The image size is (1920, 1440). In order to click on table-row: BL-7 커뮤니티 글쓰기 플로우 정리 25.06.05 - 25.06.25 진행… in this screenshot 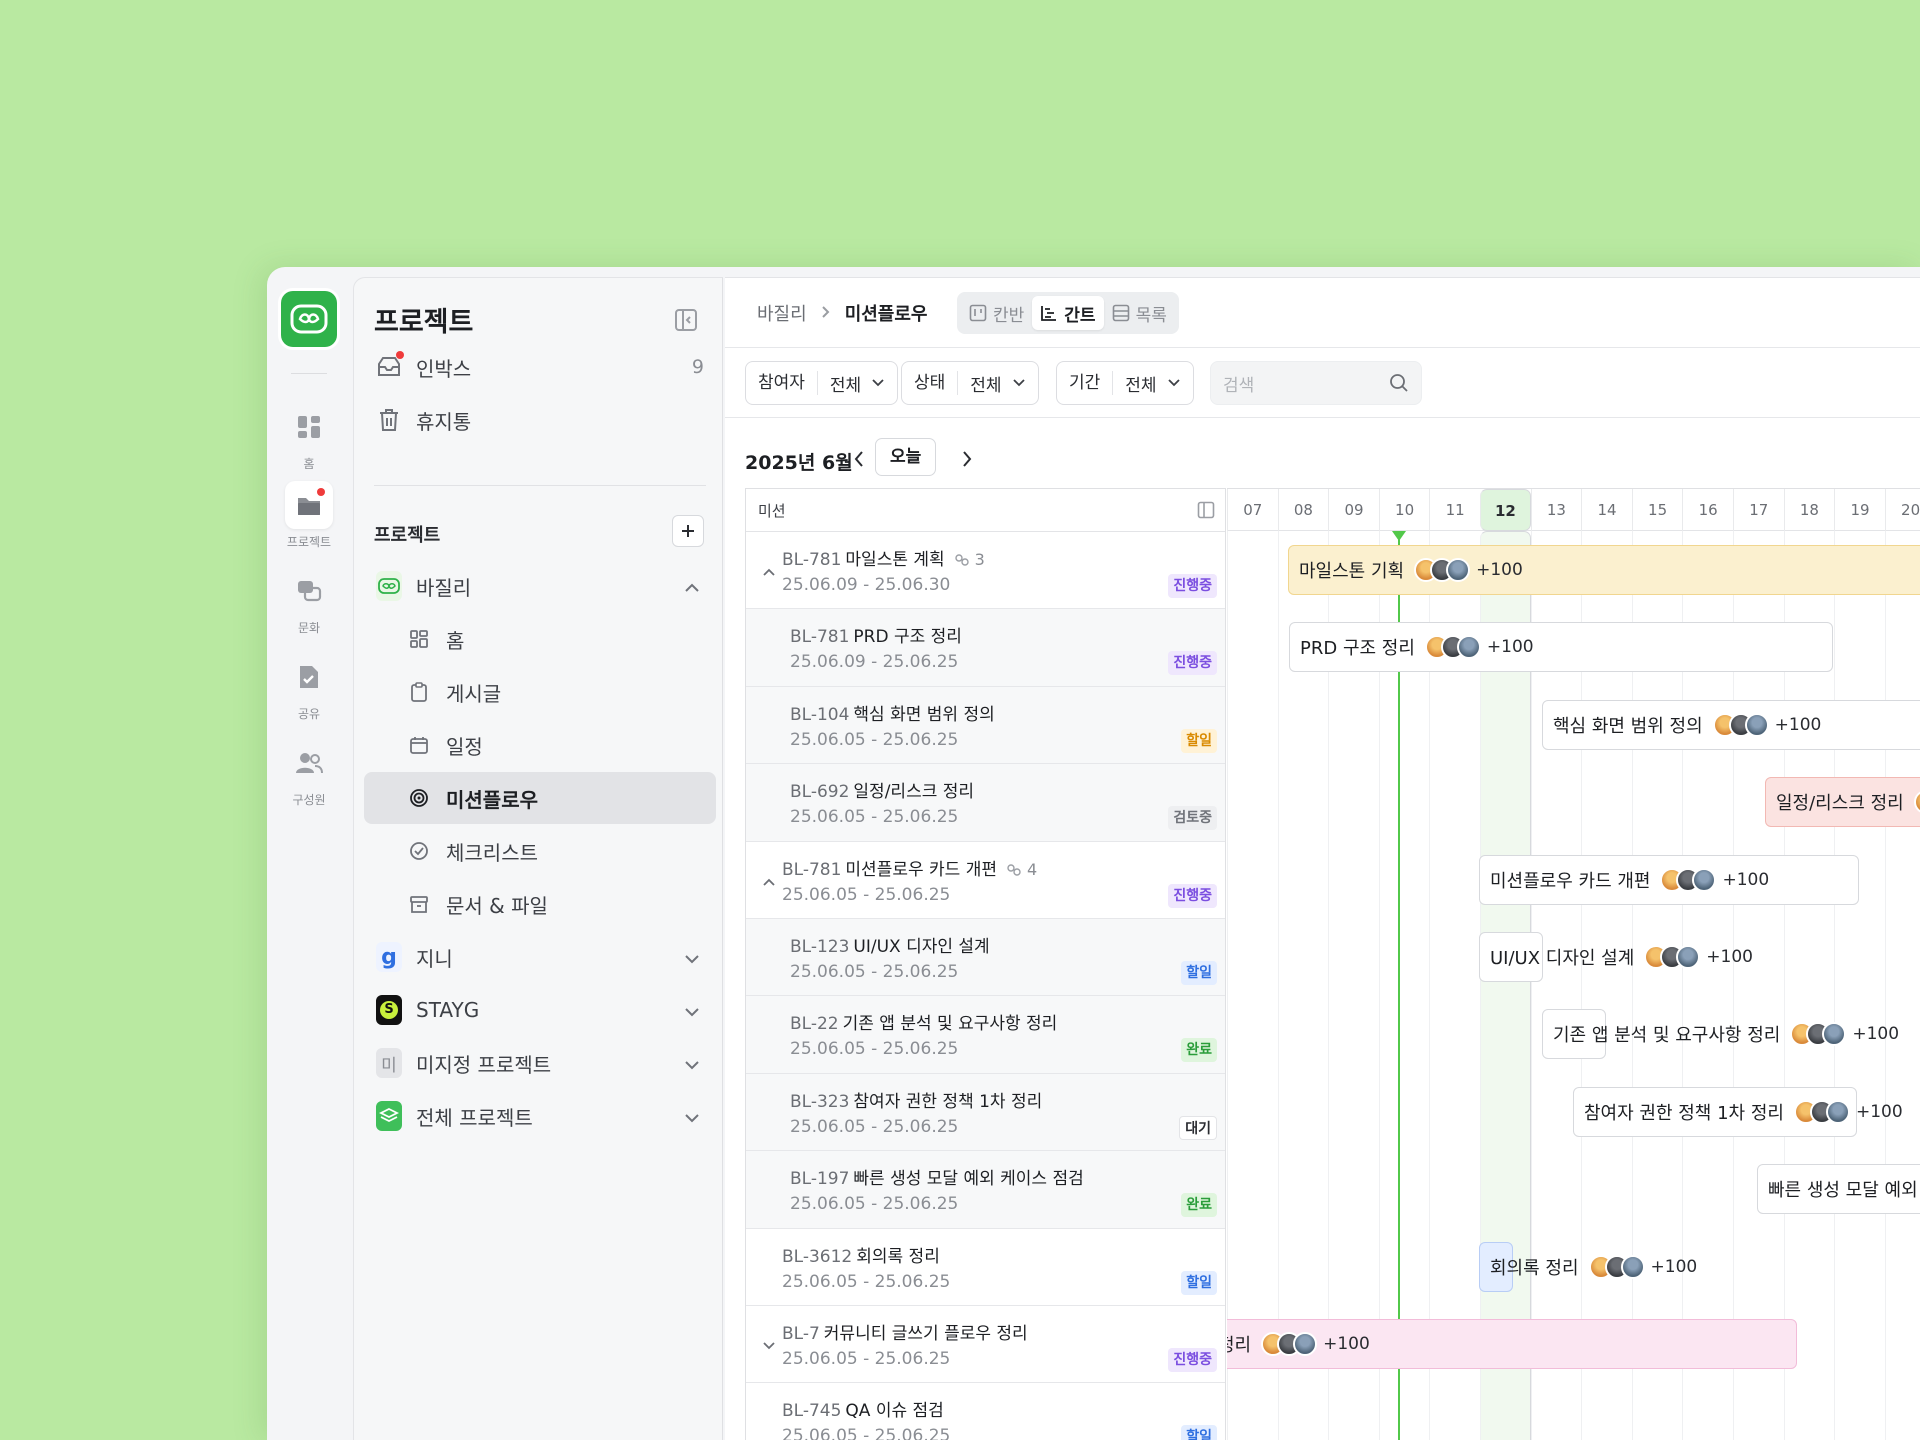, I will do `click(985, 1345)`.